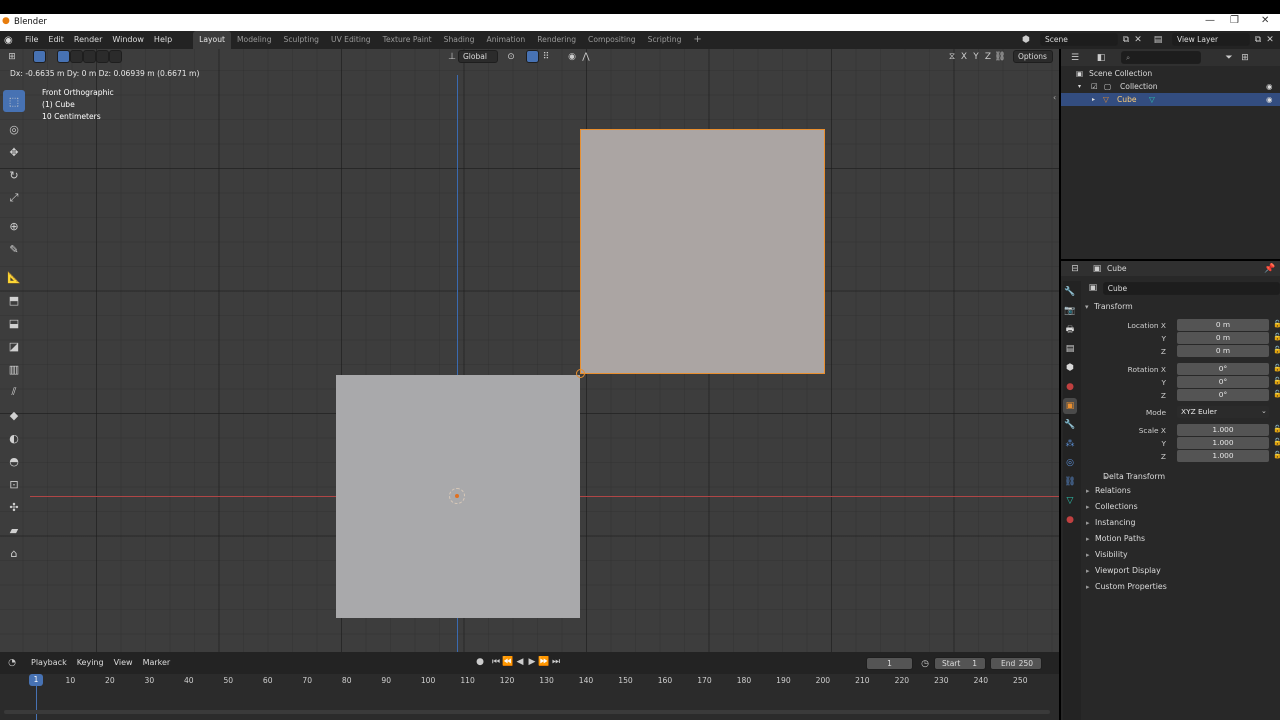 The width and height of the screenshot is (1280, 720). I want to click on new-scene-icon: ⧉, so click(1126, 40).